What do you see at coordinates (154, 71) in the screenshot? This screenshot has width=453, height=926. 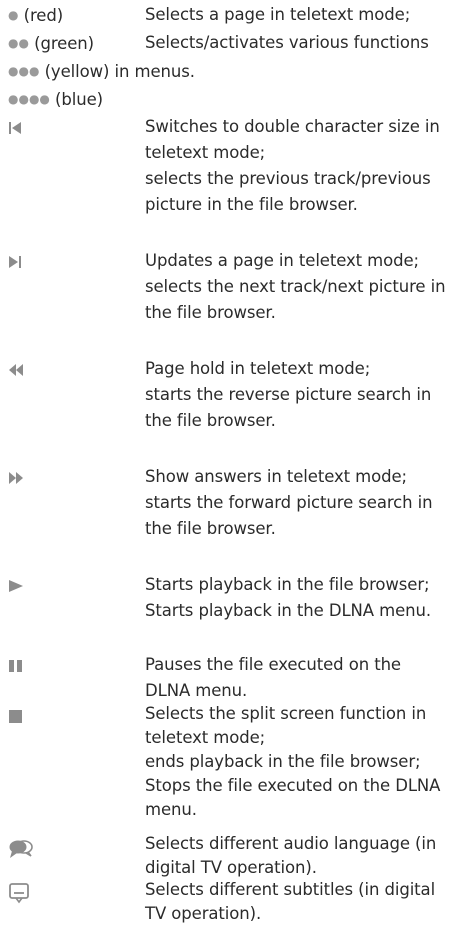 I see `color-key-desc-3: in menus.` at bounding box center [154, 71].